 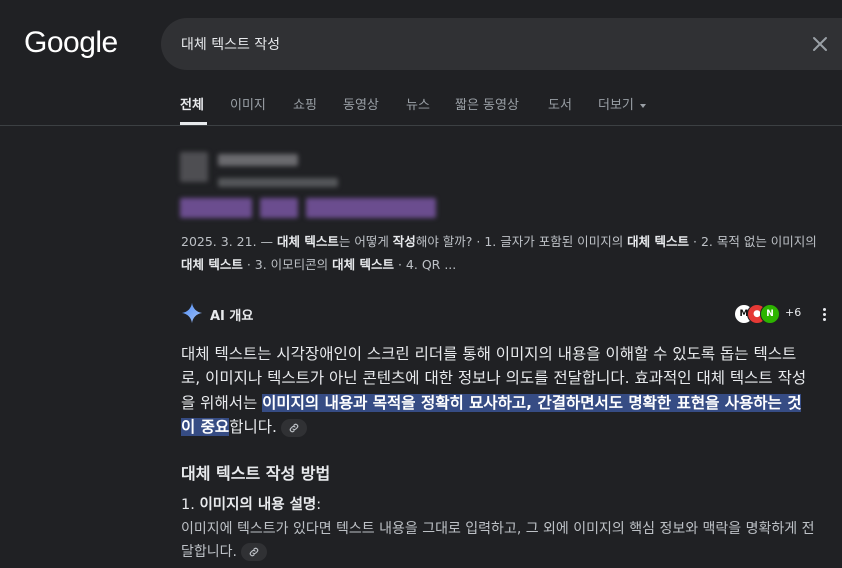 What do you see at coordinates (521, 241) in the screenshot?
I see `snippet-text: 해야 할까? · 1. 글자가 포함된 이미지의` at bounding box center [521, 241].